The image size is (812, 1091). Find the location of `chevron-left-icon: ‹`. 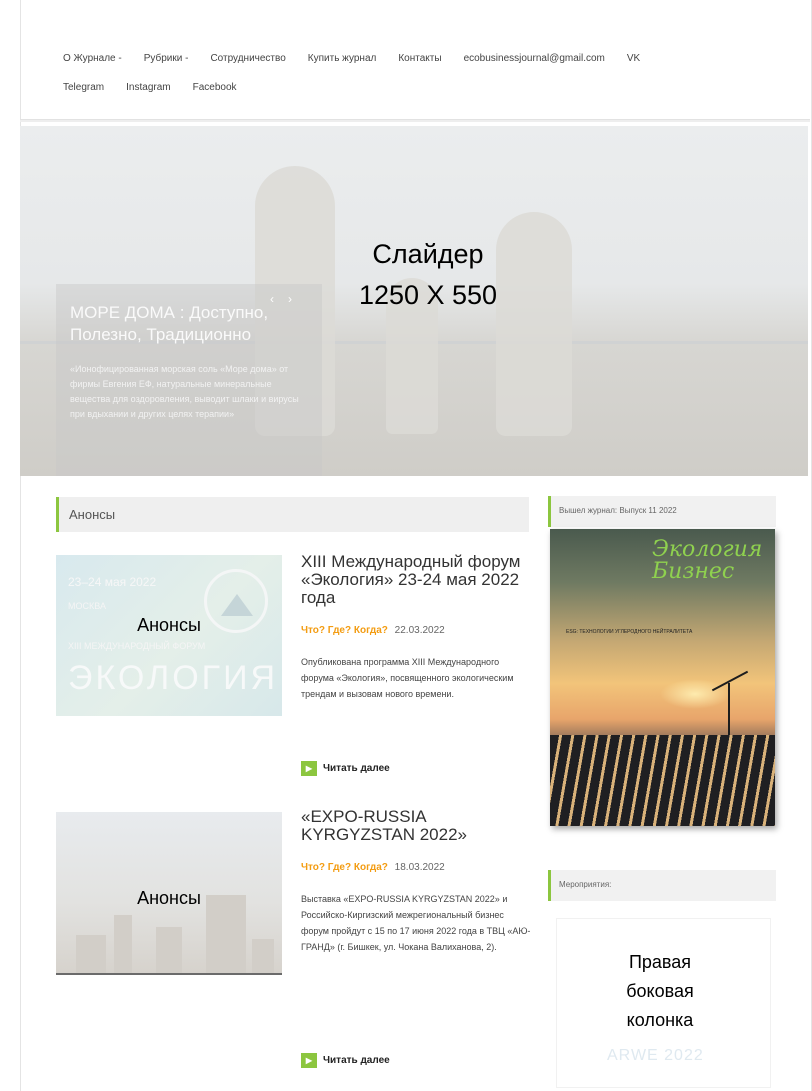

chevron-left-icon: ‹ is located at coordinates (272, 299).